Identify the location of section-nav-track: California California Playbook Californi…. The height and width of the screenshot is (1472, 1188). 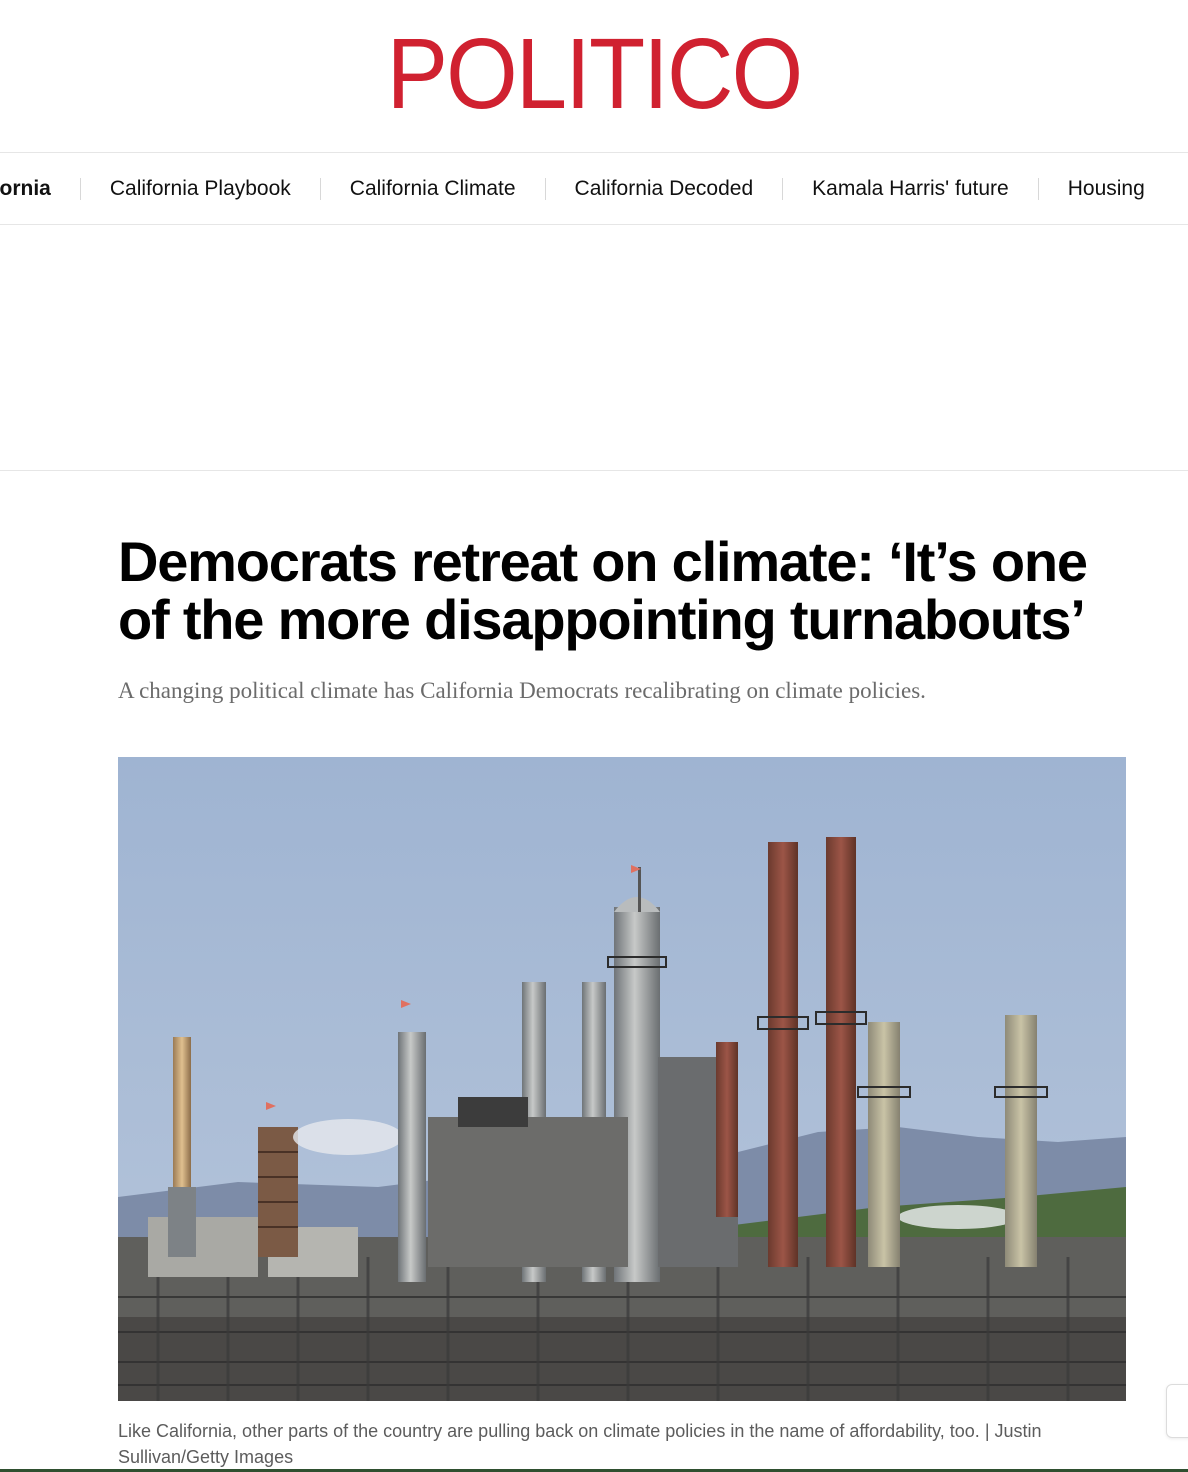
(587, 188).